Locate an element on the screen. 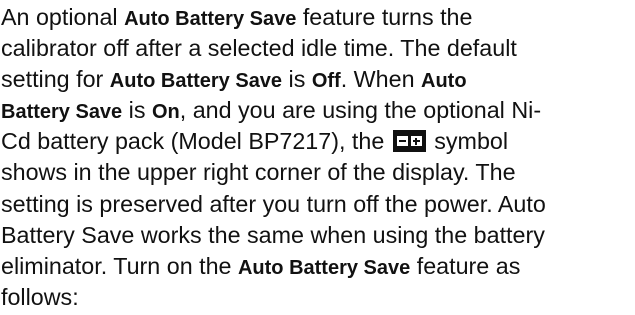 The image size is (635, 315). battery-icon is located at coordinates (409, 141).